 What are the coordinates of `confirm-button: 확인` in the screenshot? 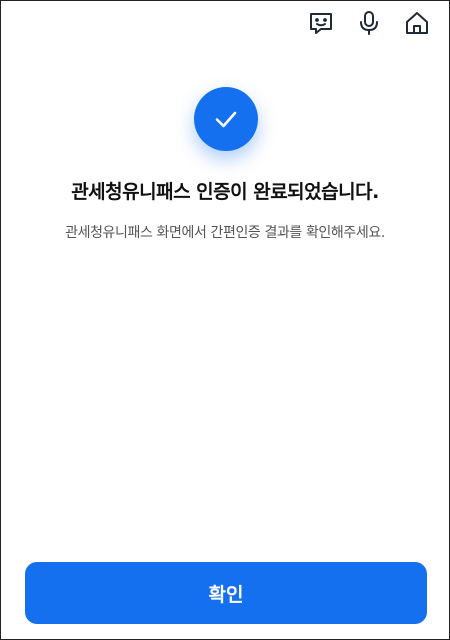 It's located at (226, 593).